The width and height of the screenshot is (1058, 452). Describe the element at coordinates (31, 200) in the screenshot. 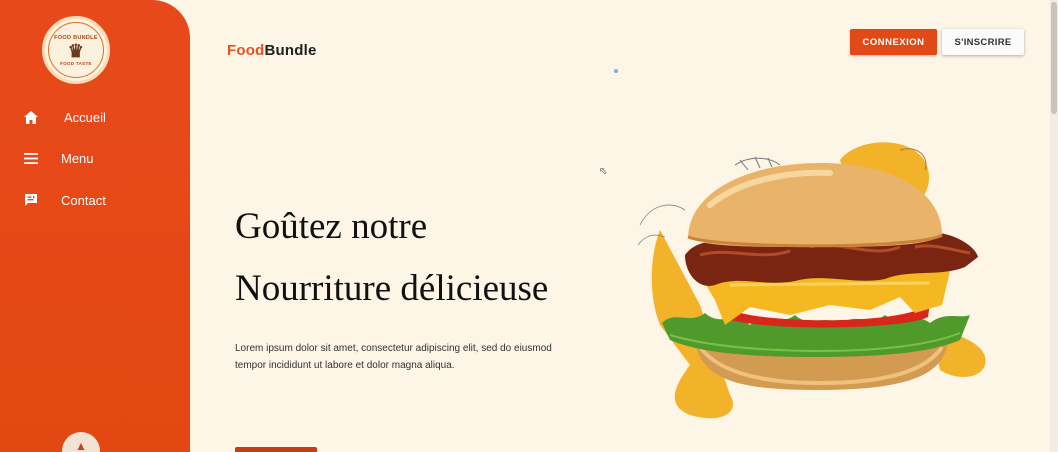

I see `contact-icon` at that location.